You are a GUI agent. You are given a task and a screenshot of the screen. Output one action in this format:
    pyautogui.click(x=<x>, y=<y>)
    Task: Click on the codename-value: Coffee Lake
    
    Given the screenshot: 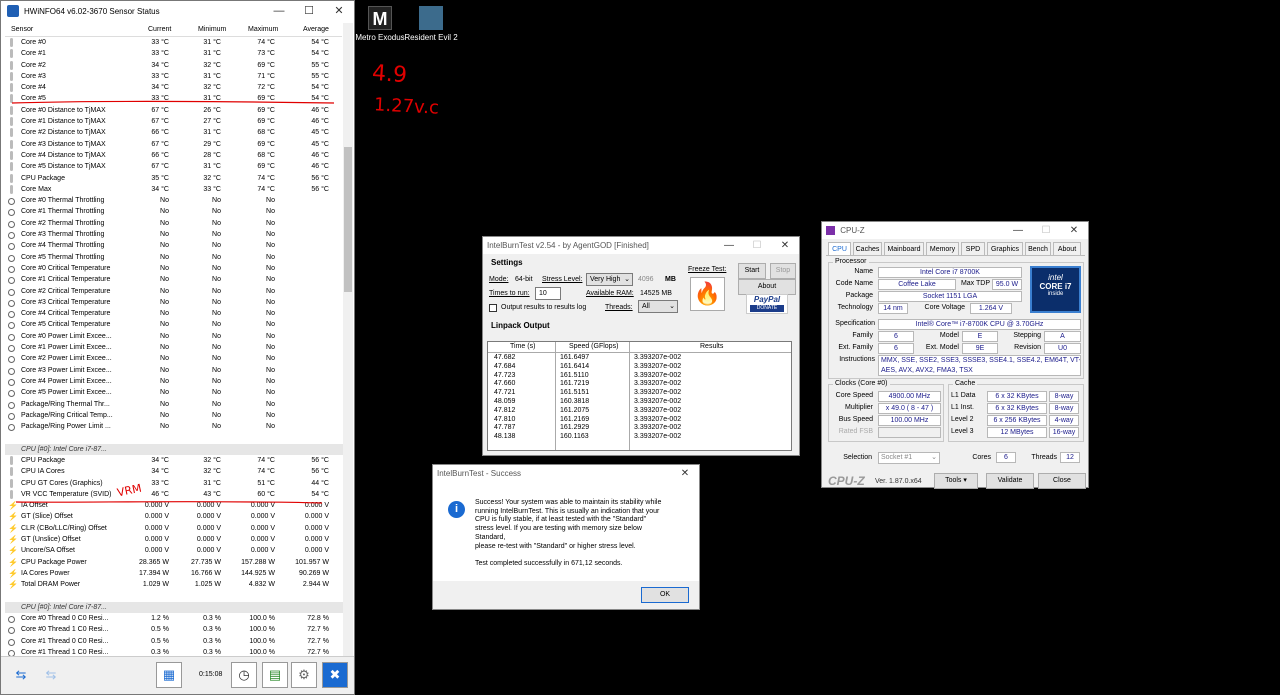 What is the action you would take?
    pyautogui.click(x=917, y=284)
    